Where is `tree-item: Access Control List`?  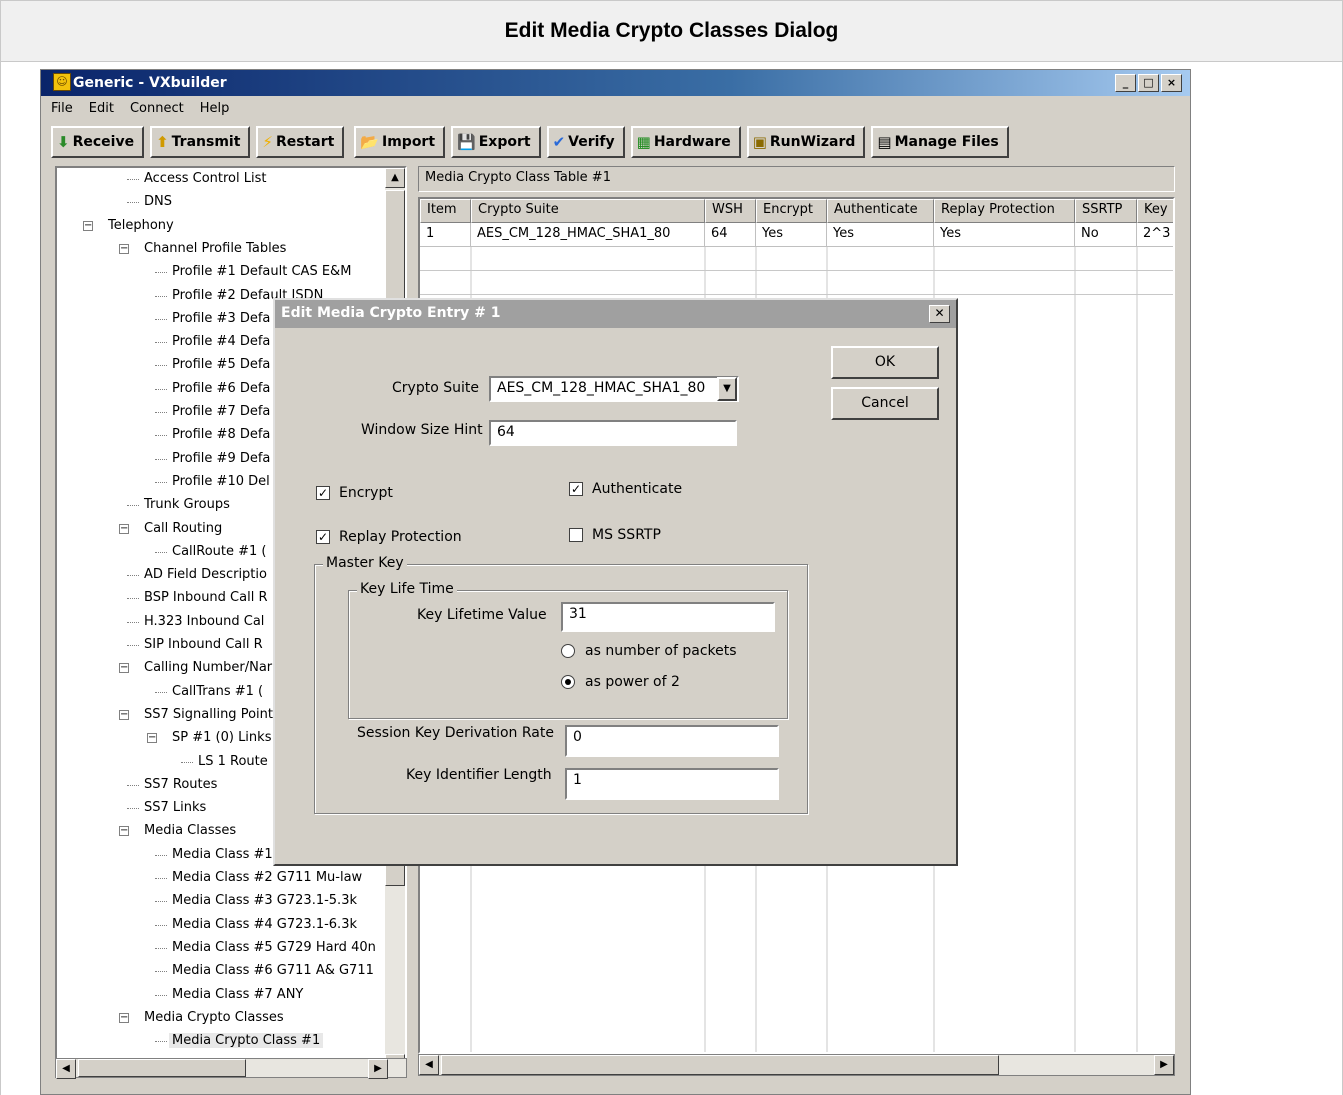 tree-item: Access Control List is located at coordinates (205, 179).